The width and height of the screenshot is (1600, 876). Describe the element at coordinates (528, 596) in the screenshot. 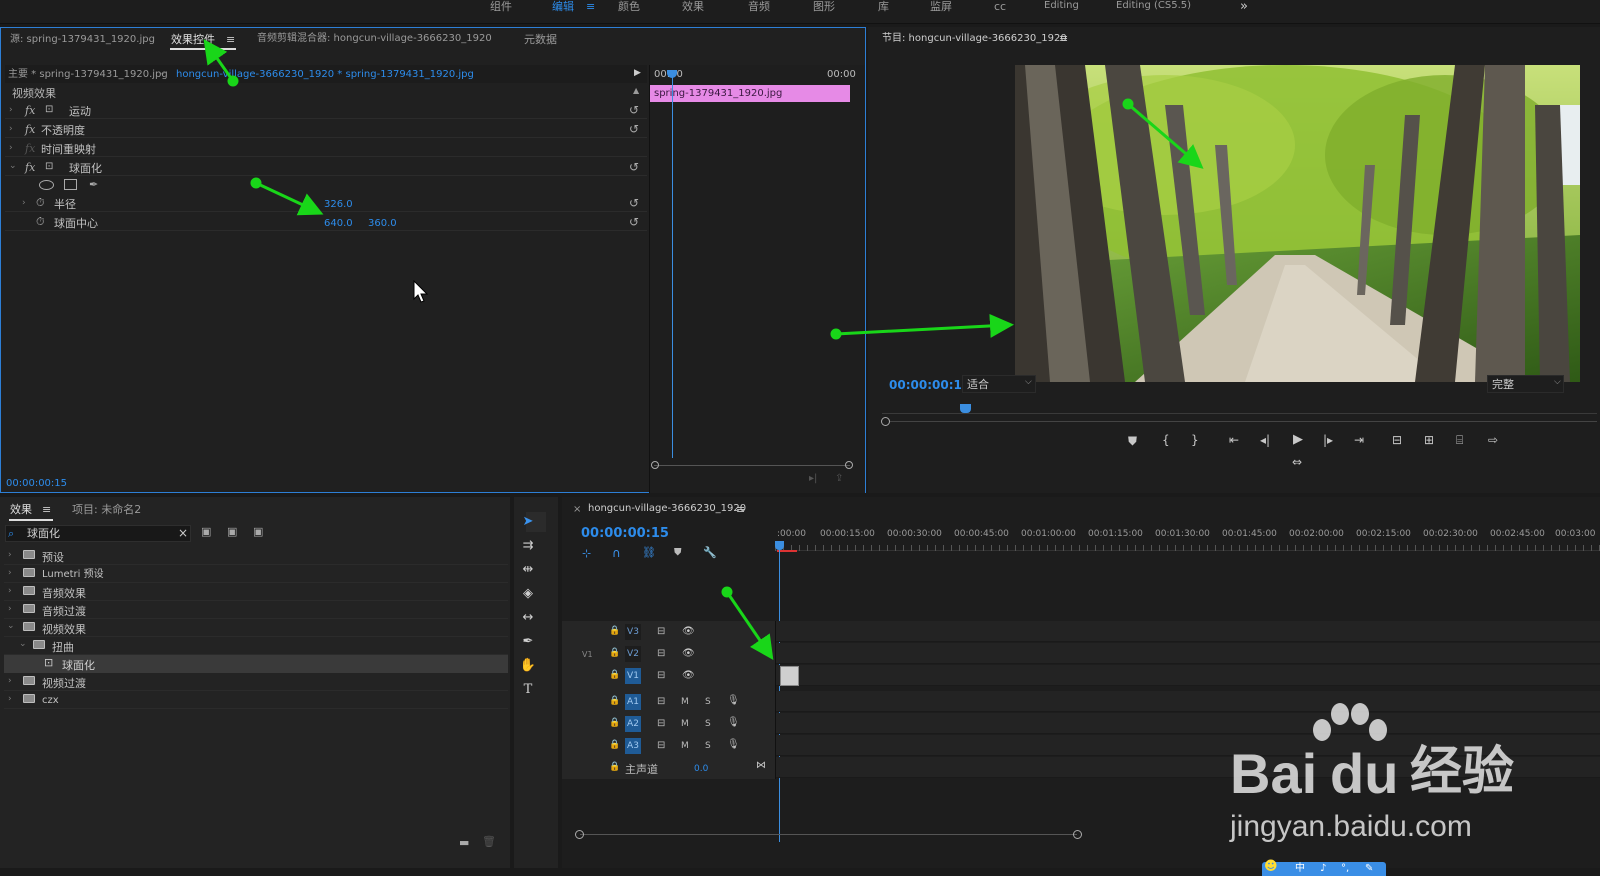

I see `razor-tool-icon: ◈` at that location.